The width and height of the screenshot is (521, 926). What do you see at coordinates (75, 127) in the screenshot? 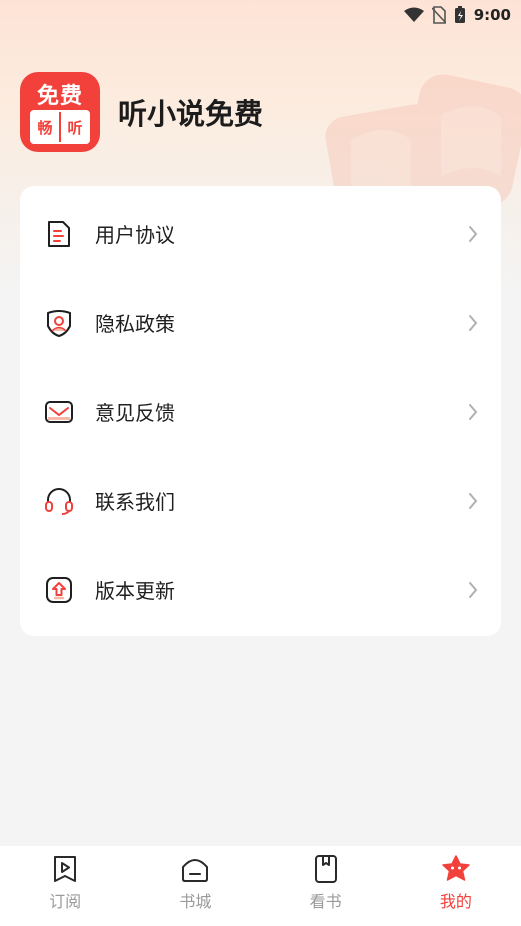
I see `logo-text-right: 听` at bounding box center [75, 127].